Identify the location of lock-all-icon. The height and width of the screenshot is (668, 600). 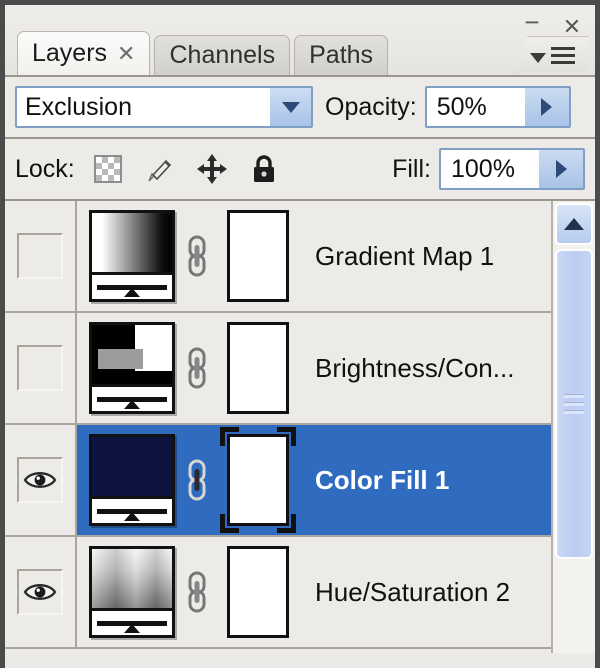
(264, 169).